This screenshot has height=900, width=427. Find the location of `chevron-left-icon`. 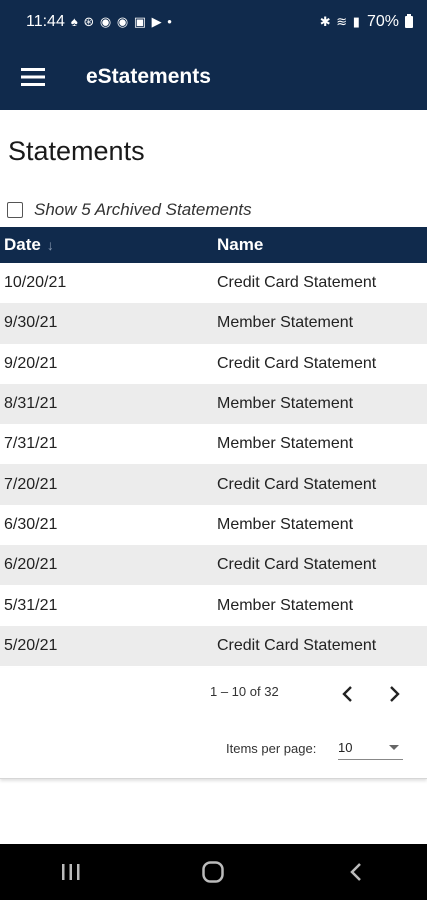

chevron-left-icon is located at coordinates (347, 694).